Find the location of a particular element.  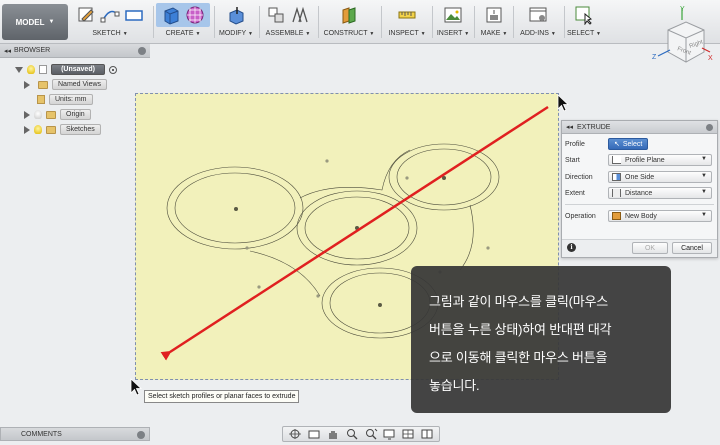

toolbar-group-insert: INSERT ▼ is located at coordinates (453, 22).